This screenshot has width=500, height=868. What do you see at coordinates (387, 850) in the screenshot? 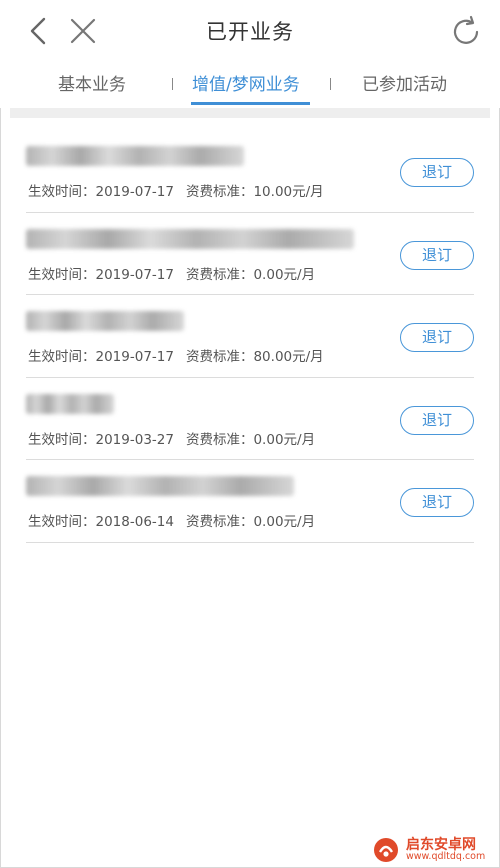
I see `watermark-logo-icon` at bounding box center [387, 850].